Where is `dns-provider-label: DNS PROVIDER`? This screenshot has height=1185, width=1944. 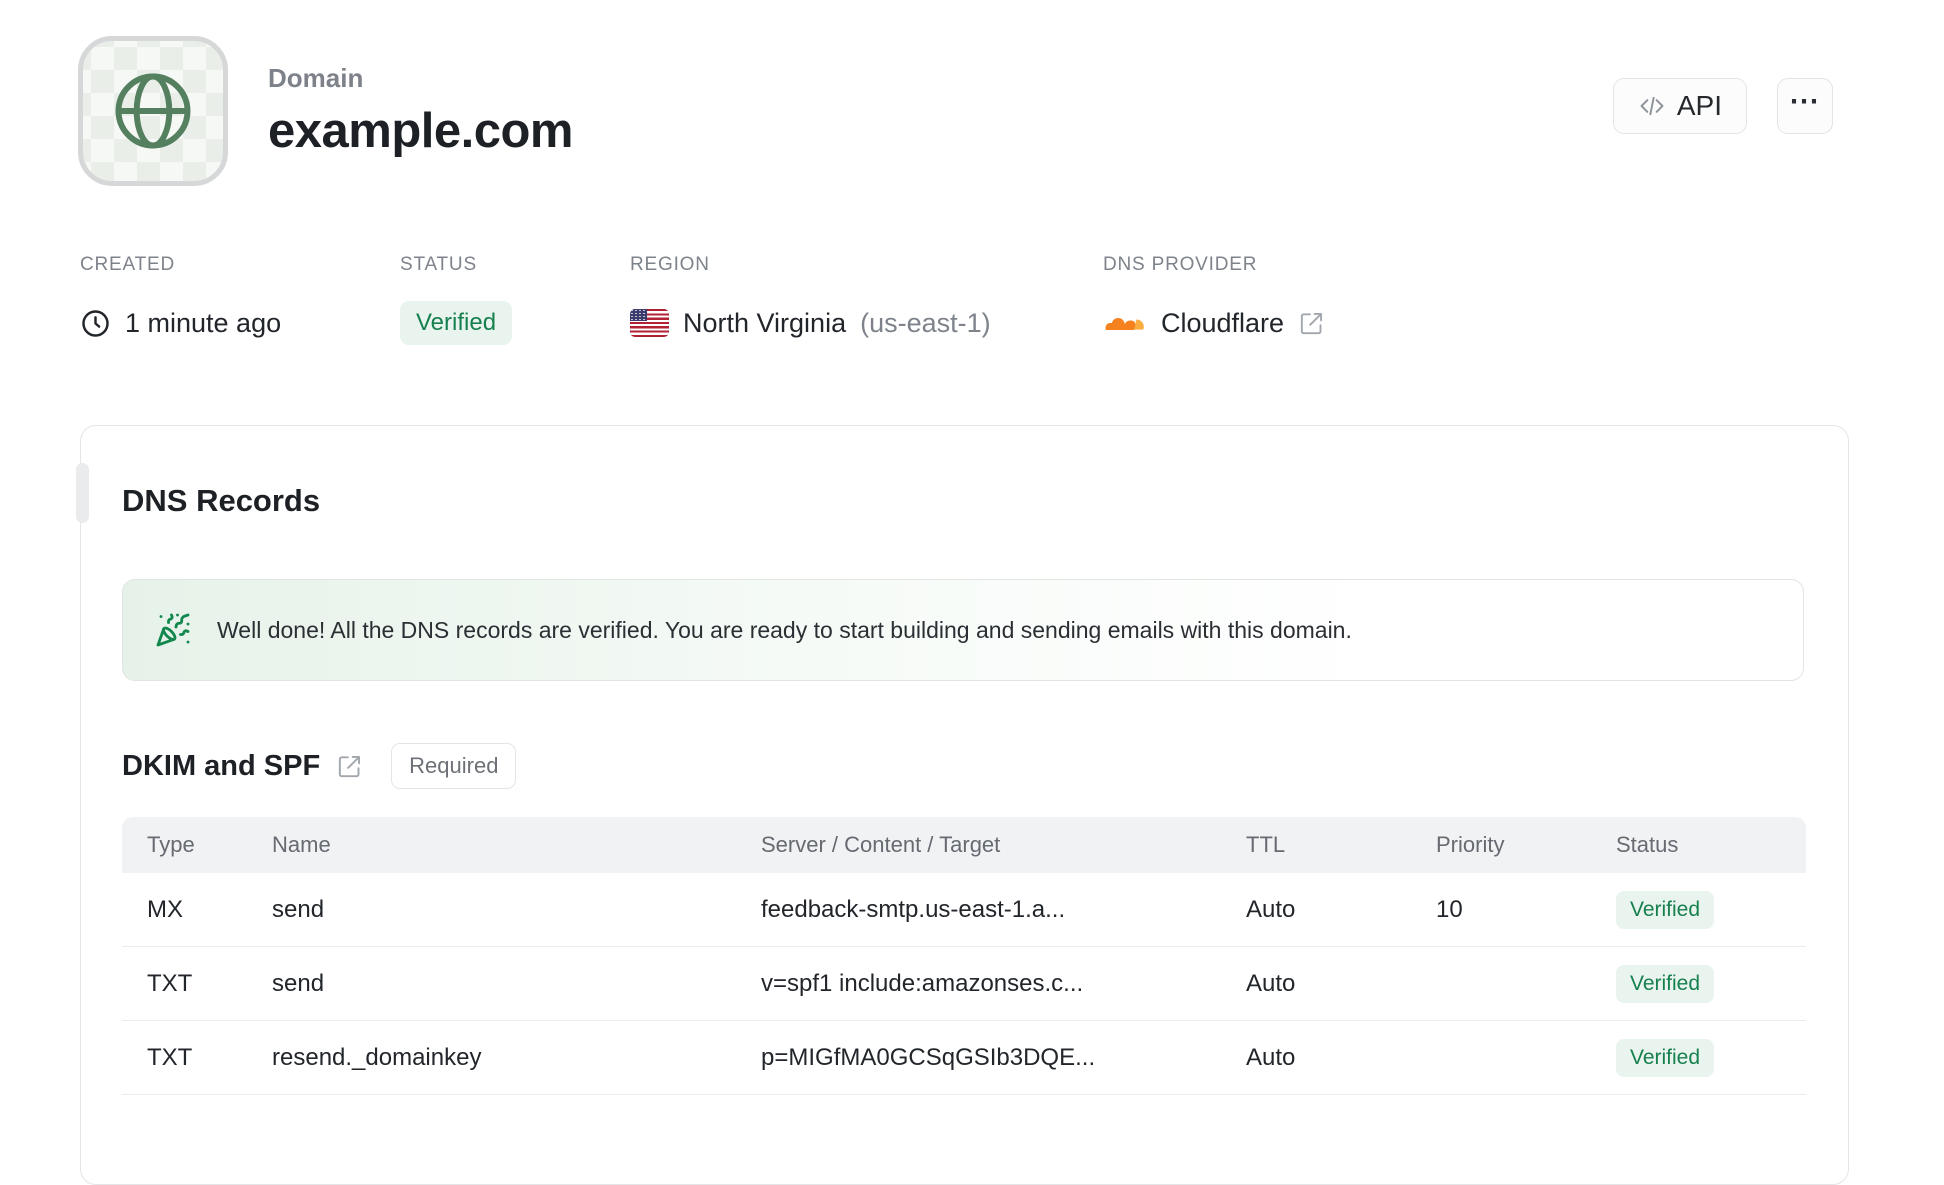 dns-provider-label: DNS PROVIDER is located at coordinates (1180, 264).